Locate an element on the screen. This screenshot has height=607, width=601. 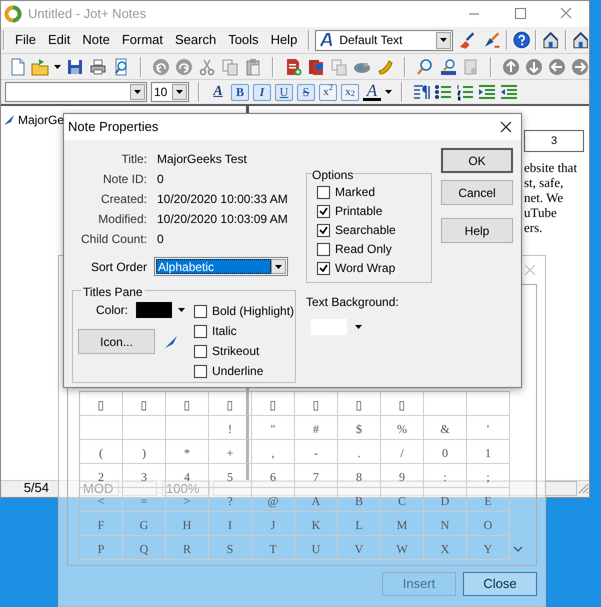
printer-icon is located at coordinates (98, 67).